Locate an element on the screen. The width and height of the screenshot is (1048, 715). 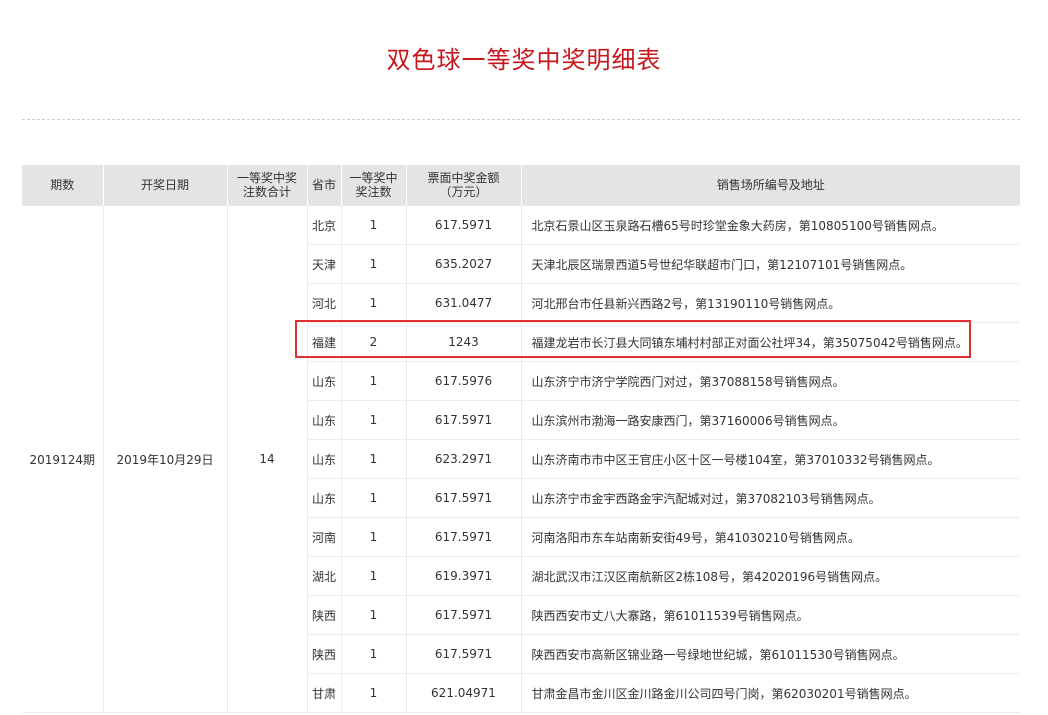
header-address: 销售场所编号及地址 is located at coordinates (770, 185).